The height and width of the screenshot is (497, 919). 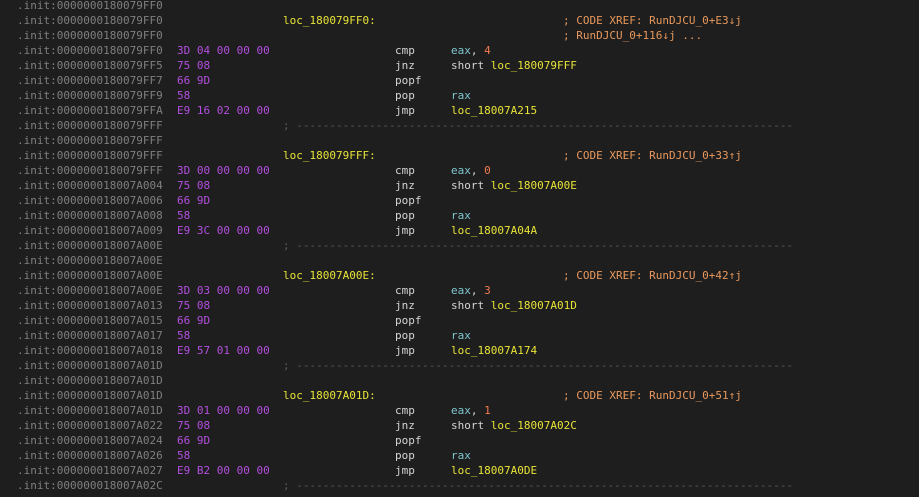 I want to click on code-label: loc_18007A01D:, so click(x=329, y=395).